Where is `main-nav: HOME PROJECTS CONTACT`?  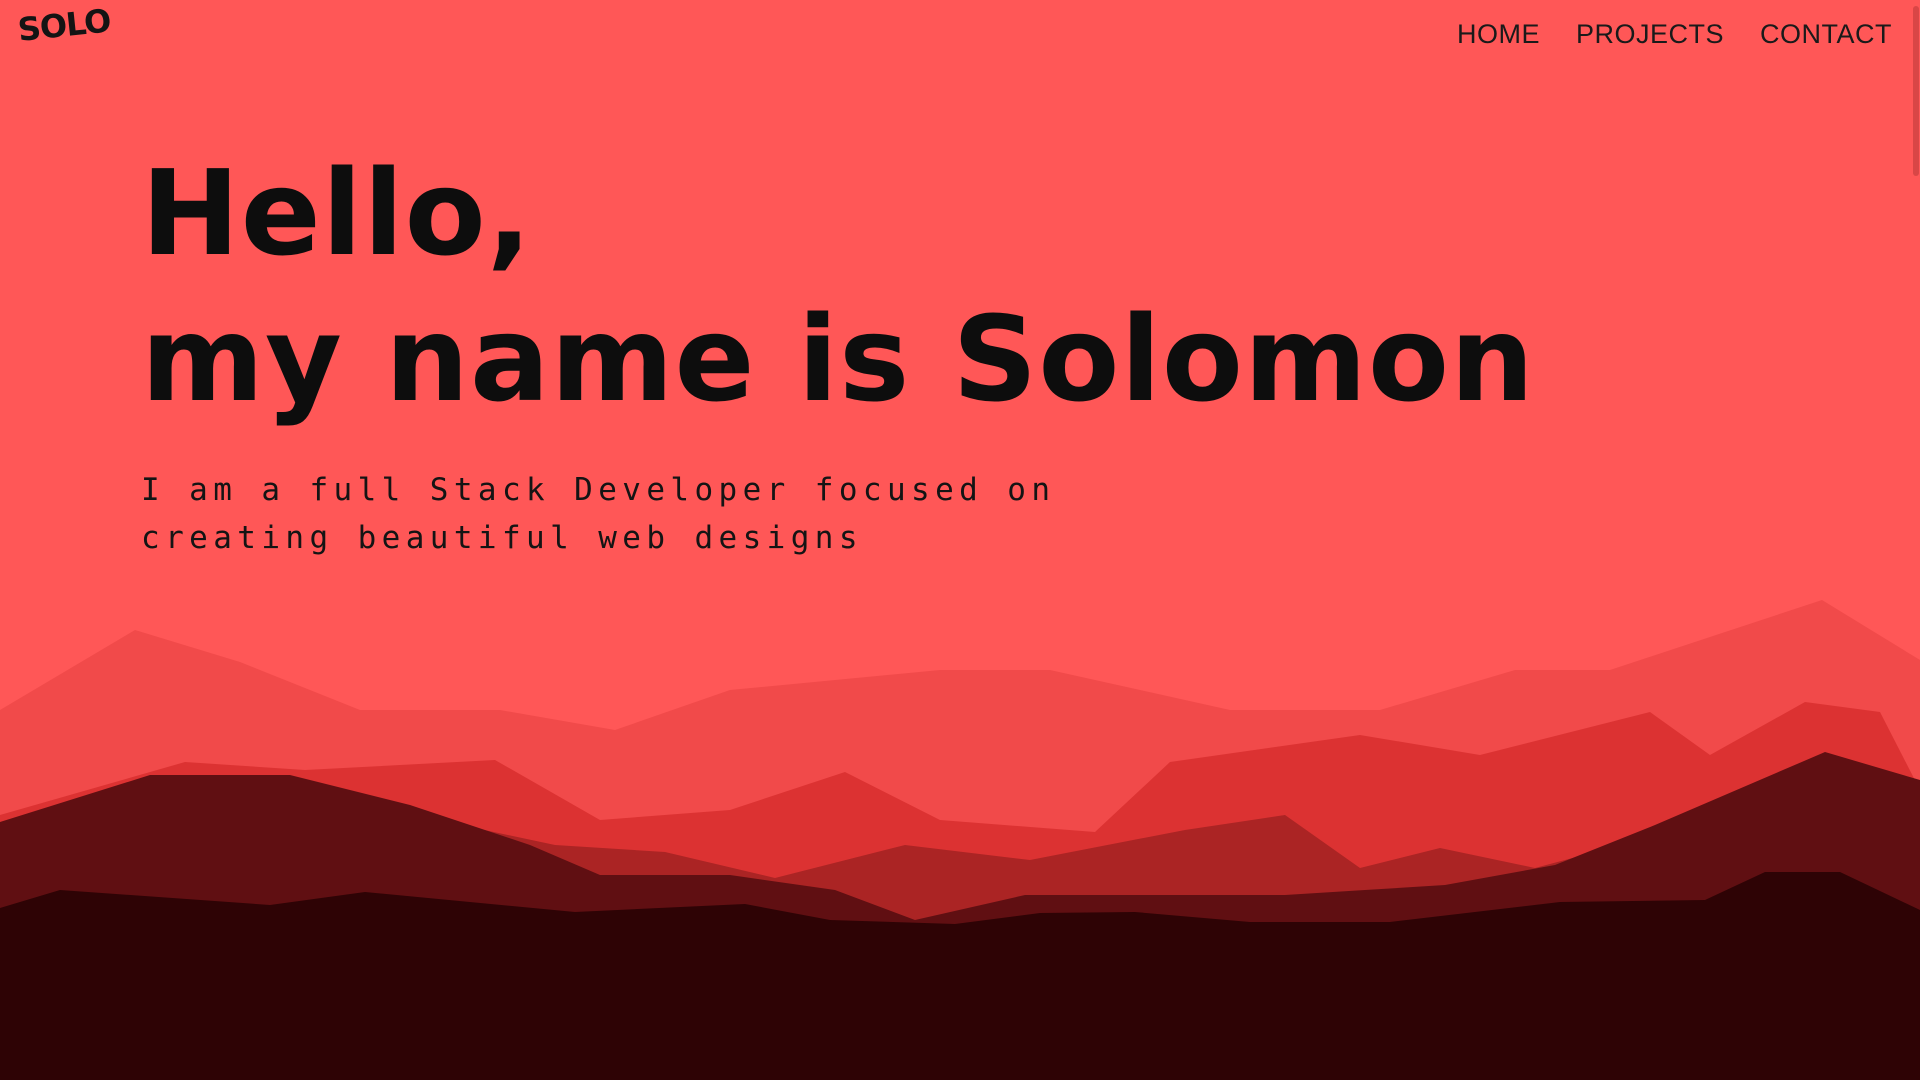
main-nav: HOME PROJECTS CONTACT is located at coordinates (1674, 34).